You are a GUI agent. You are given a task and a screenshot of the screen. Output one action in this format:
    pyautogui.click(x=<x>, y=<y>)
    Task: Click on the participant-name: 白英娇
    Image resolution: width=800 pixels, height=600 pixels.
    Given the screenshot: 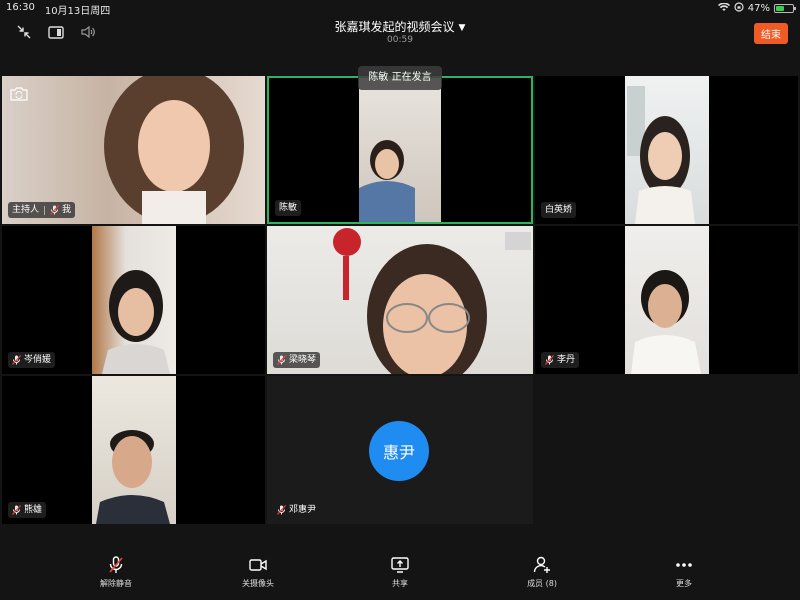 What is the action you would take?
    pyautogui.click(x=559, y=210)
    